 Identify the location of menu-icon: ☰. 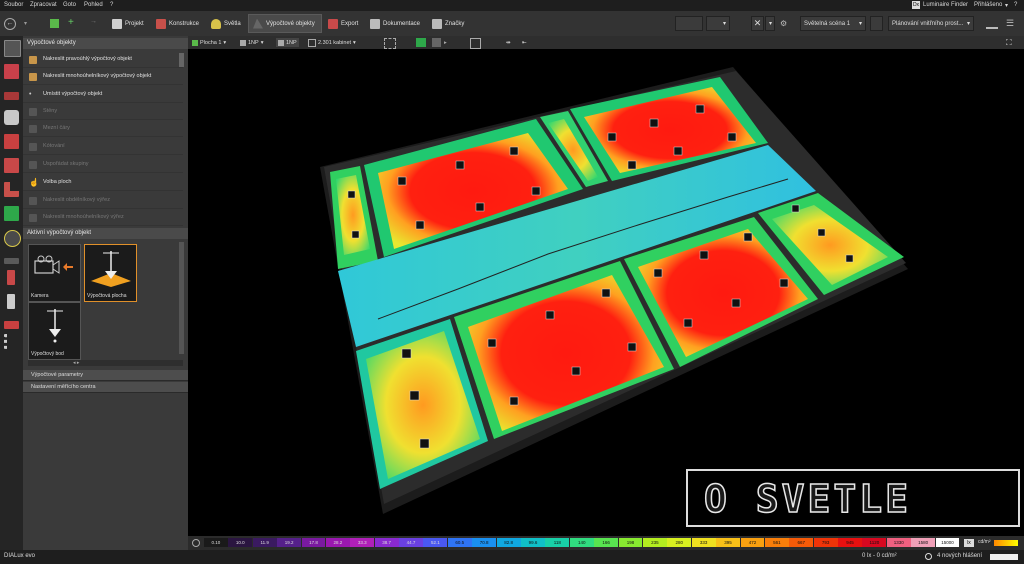
(1010, 23).